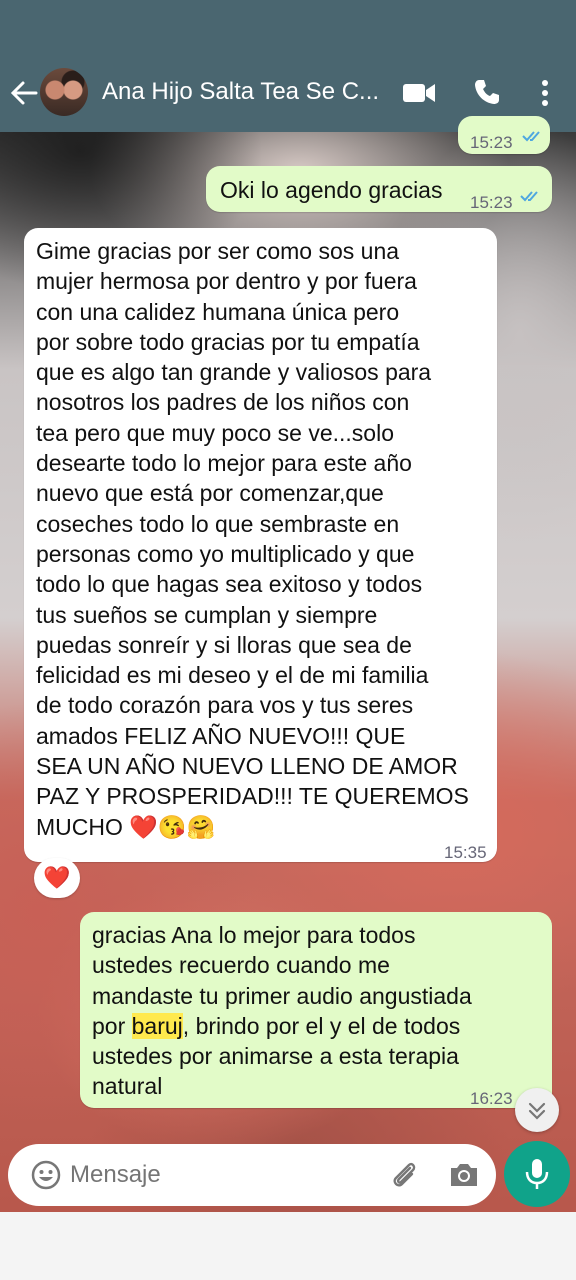 Image resolution: width=576 pixels, height=1280 pixels. What do you see at coordinates (221, 735) in the screenshot?
I see `message-line: amados FELIZ AÑO NUEVO!!! QUE` at bounding box center [221, 735].